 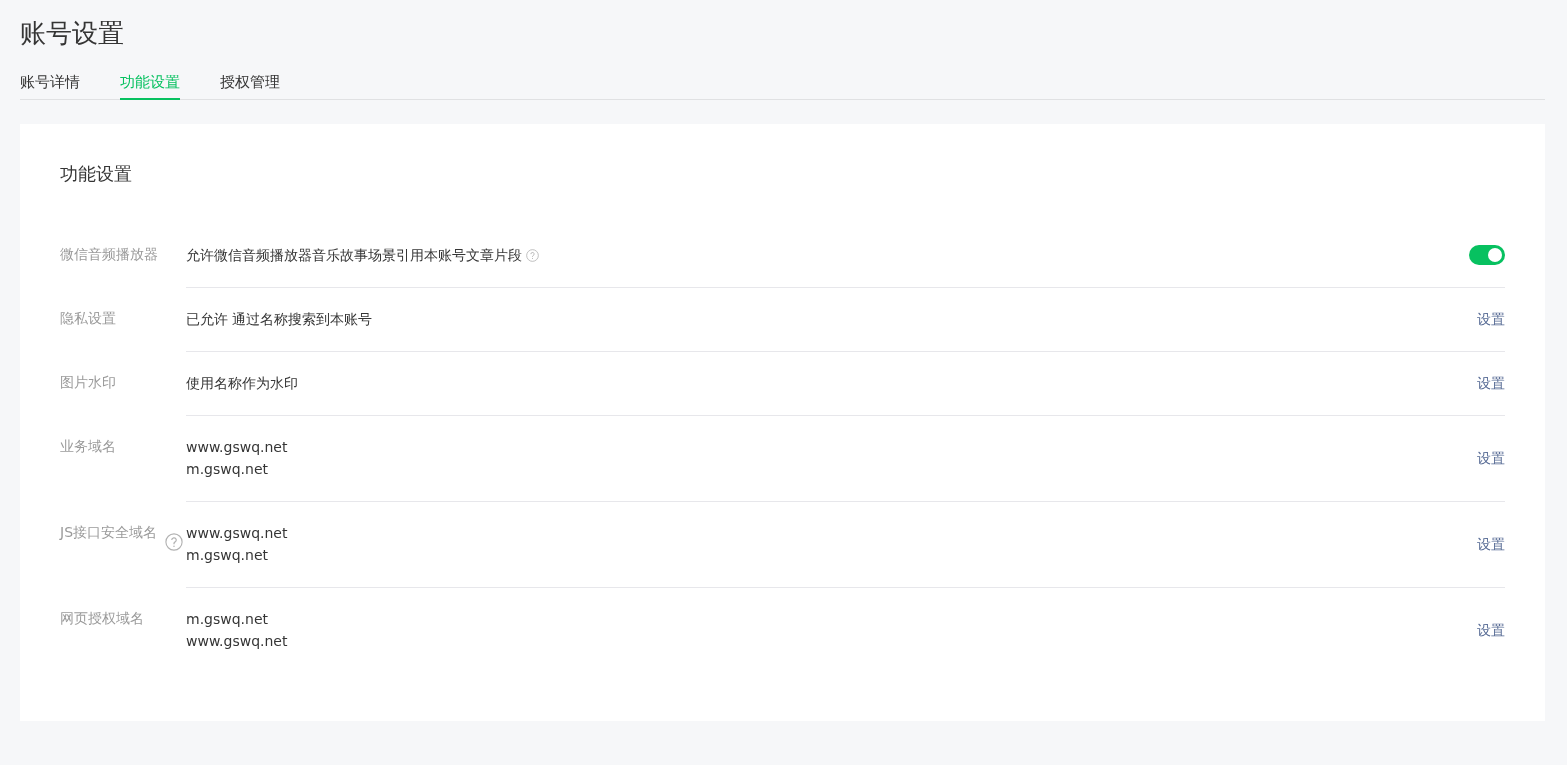 What do you see at coordinates (50, 86) in the screenshot?
I see `tab: 账号详情` at bounding box center [50, 86].